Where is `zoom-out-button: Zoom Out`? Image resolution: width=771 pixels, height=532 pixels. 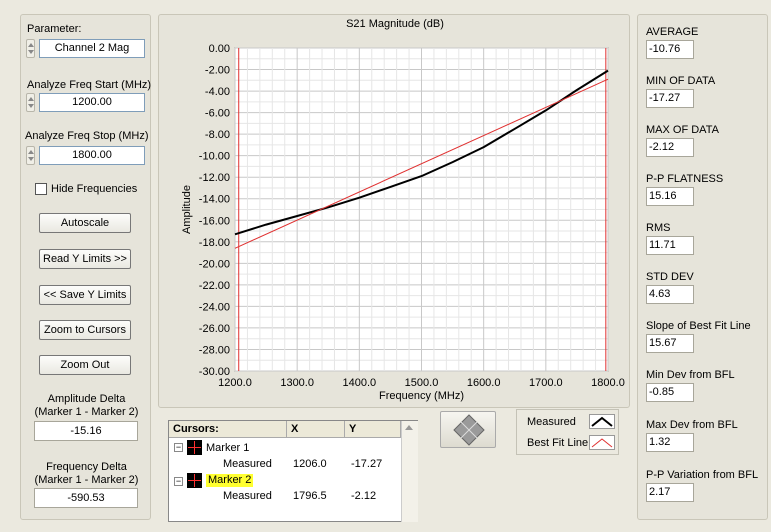 zoom-out-button: Zoom Out is located at coordinates (85, 365).